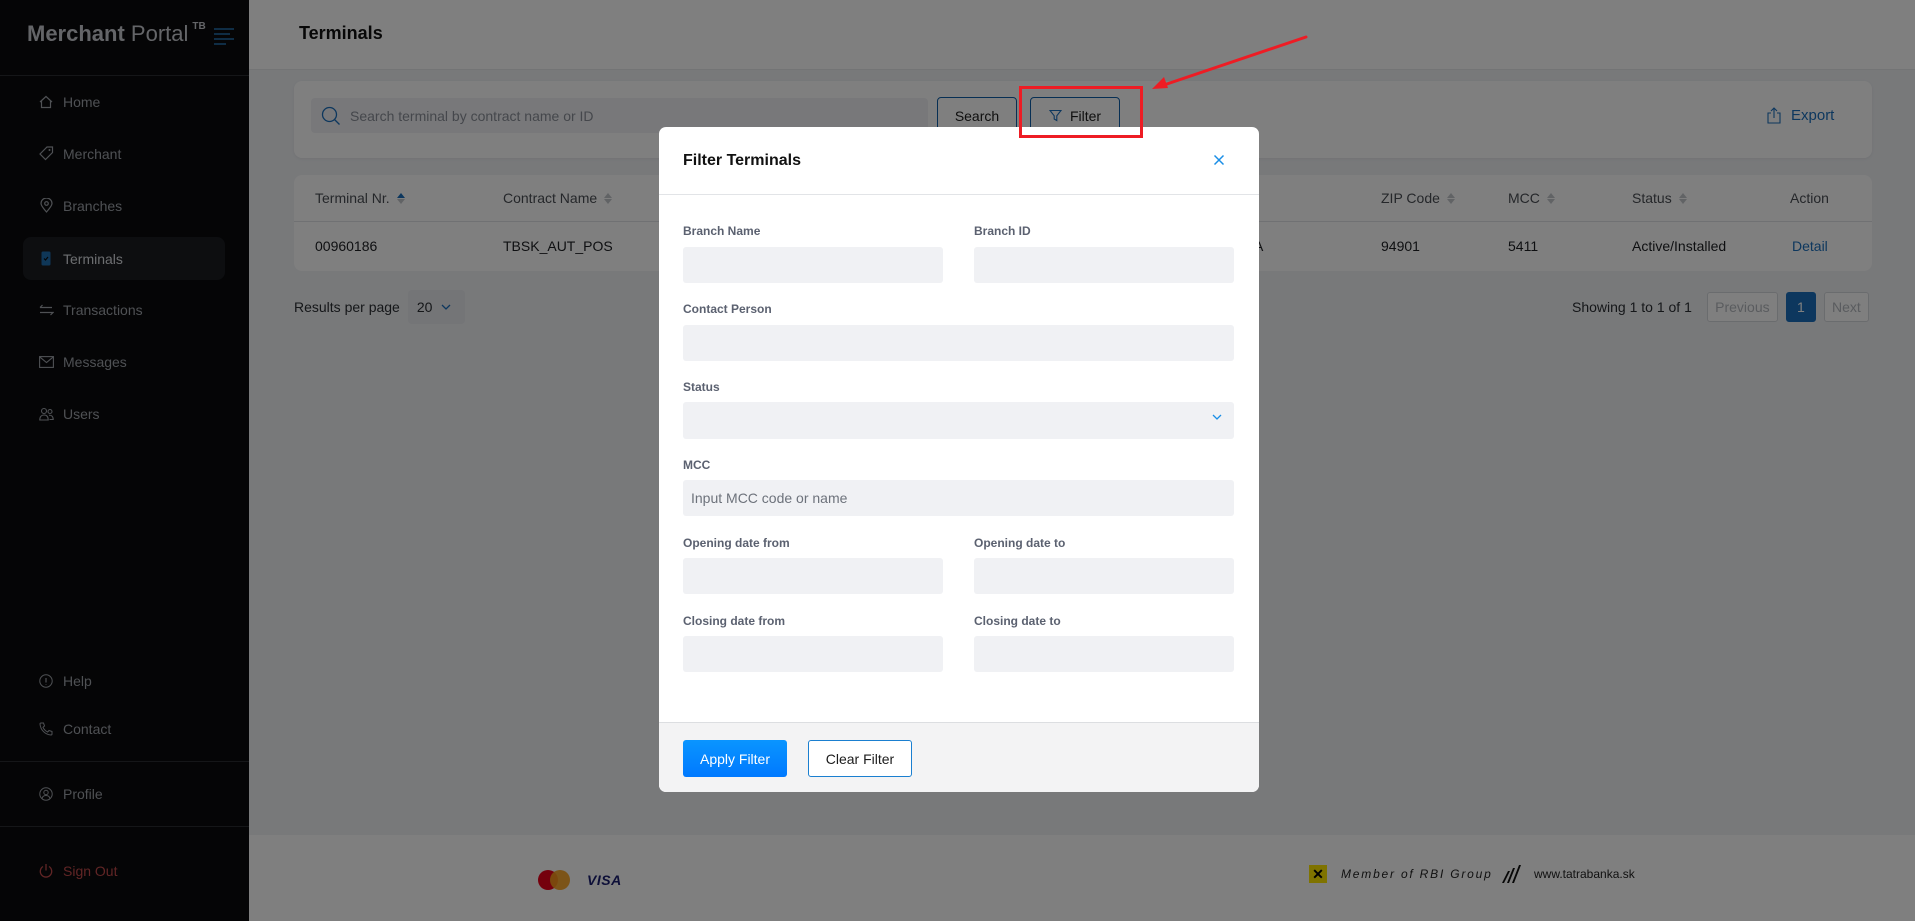  What do you see at coordinates (1002, 231) in the screenshot?
I see `branch-id-label: Branch ID` at bounding box center [1002, 231].